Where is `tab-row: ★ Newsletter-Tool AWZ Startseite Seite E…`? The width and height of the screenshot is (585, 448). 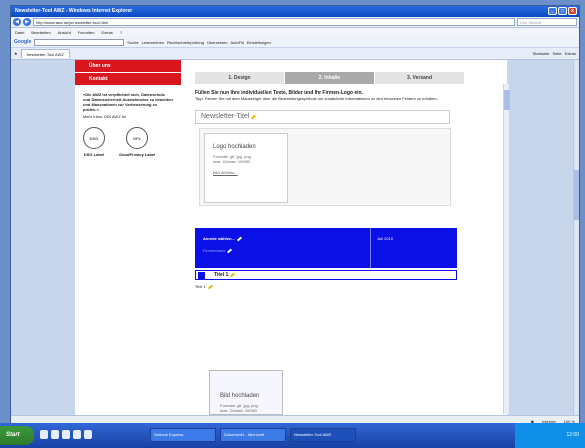
tab-row: ★ Newsletter-Tool AWZ Startseite Seite E… is located at coordinates (295, 54).